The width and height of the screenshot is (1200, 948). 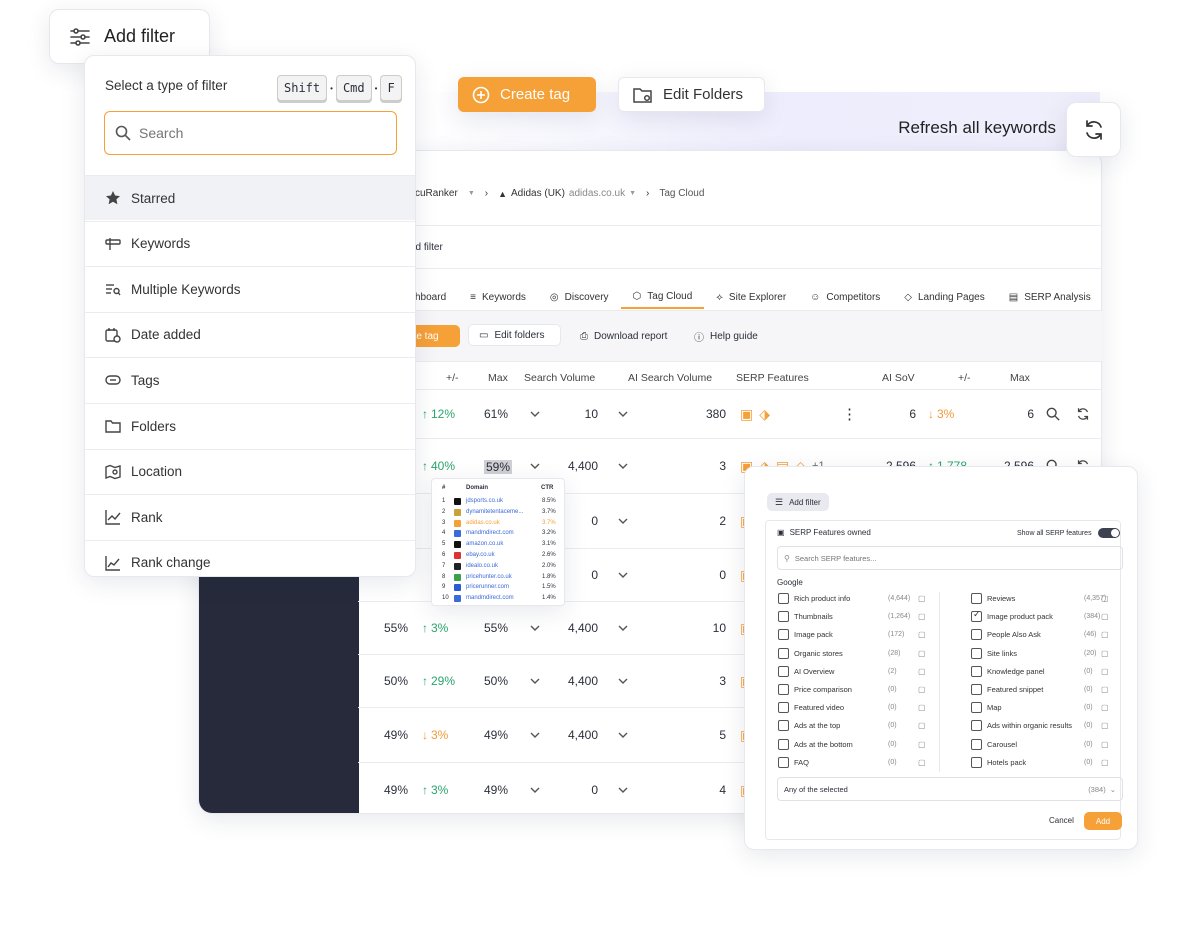 I want to click on breadcrumb-domain: ▲ Adidas (UK) adidas.co.uk ▼, so click(x=567, y=193).